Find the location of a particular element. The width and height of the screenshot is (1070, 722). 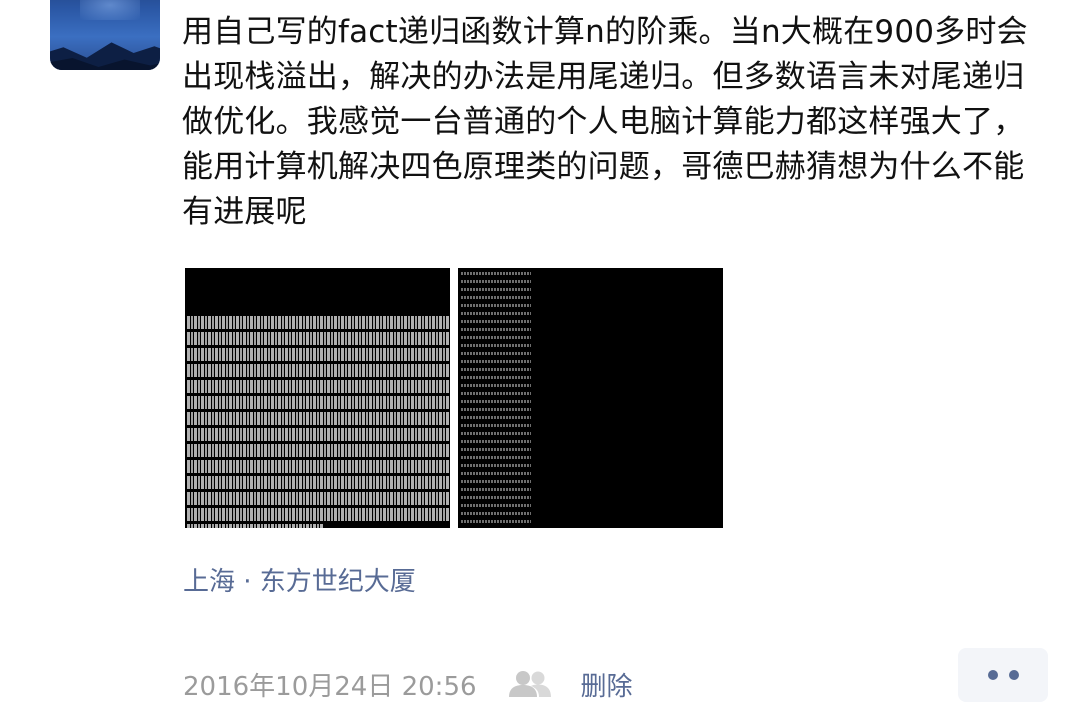

avatar-sky-glow is located at coordinates (110, 10).